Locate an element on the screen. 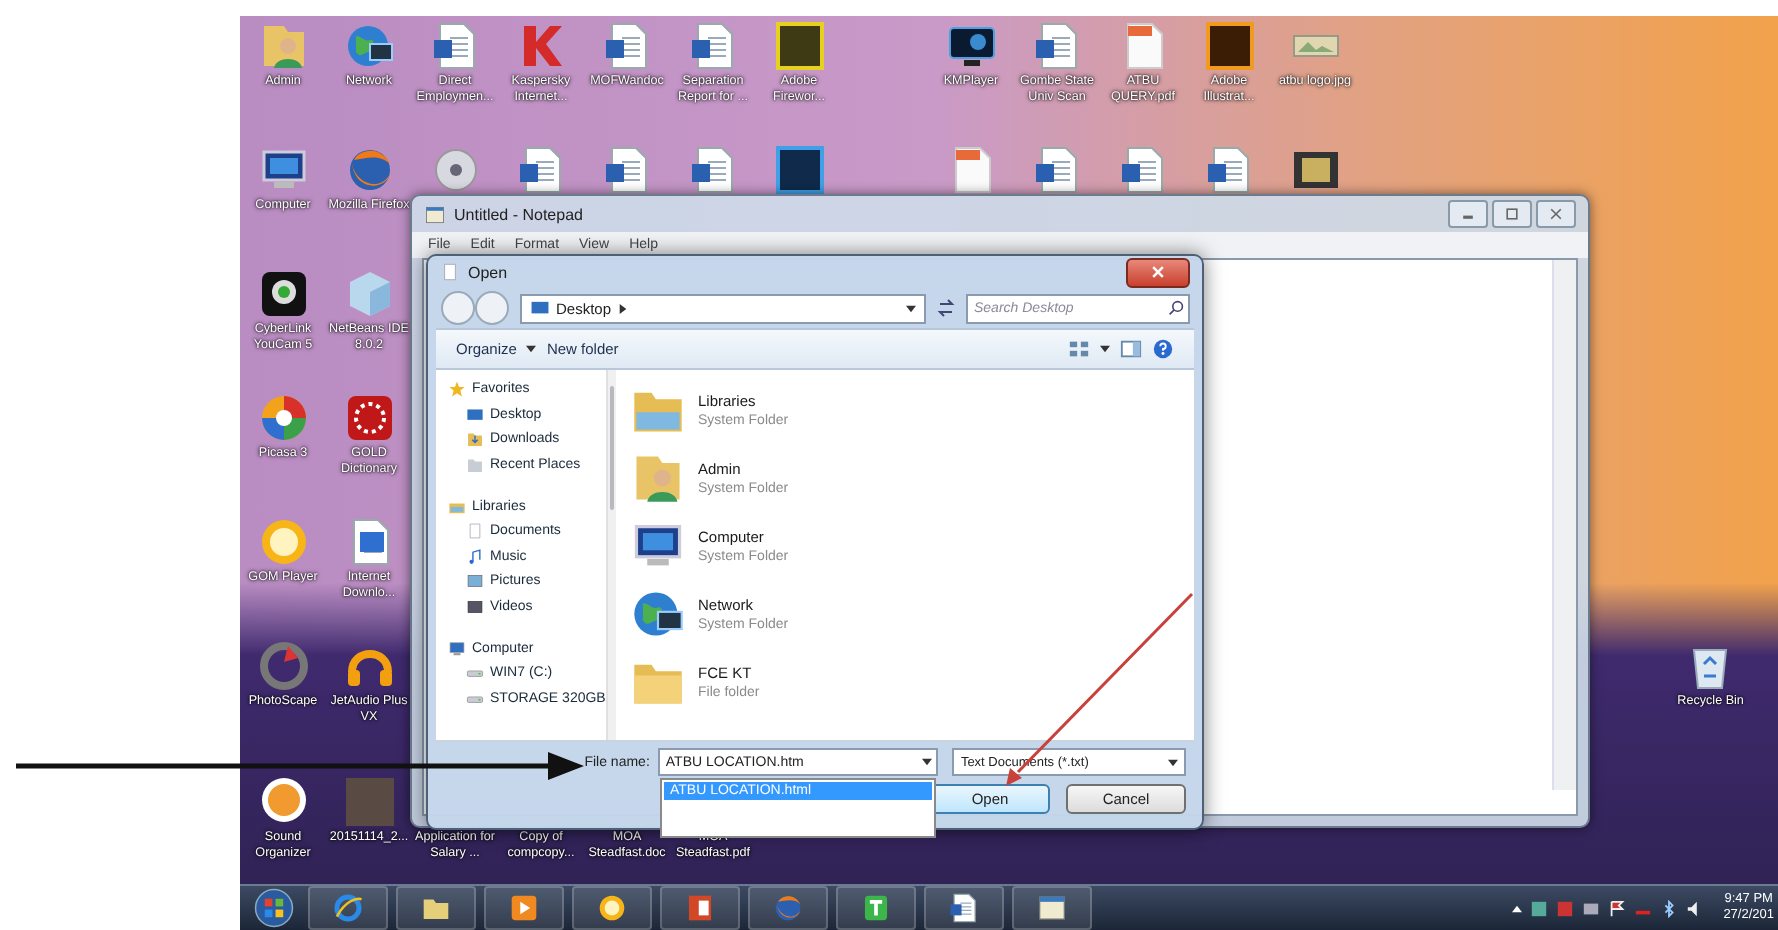 The height and width of the screenshot is (930, 1778). picture-icon is located at coordinates (475, 581).